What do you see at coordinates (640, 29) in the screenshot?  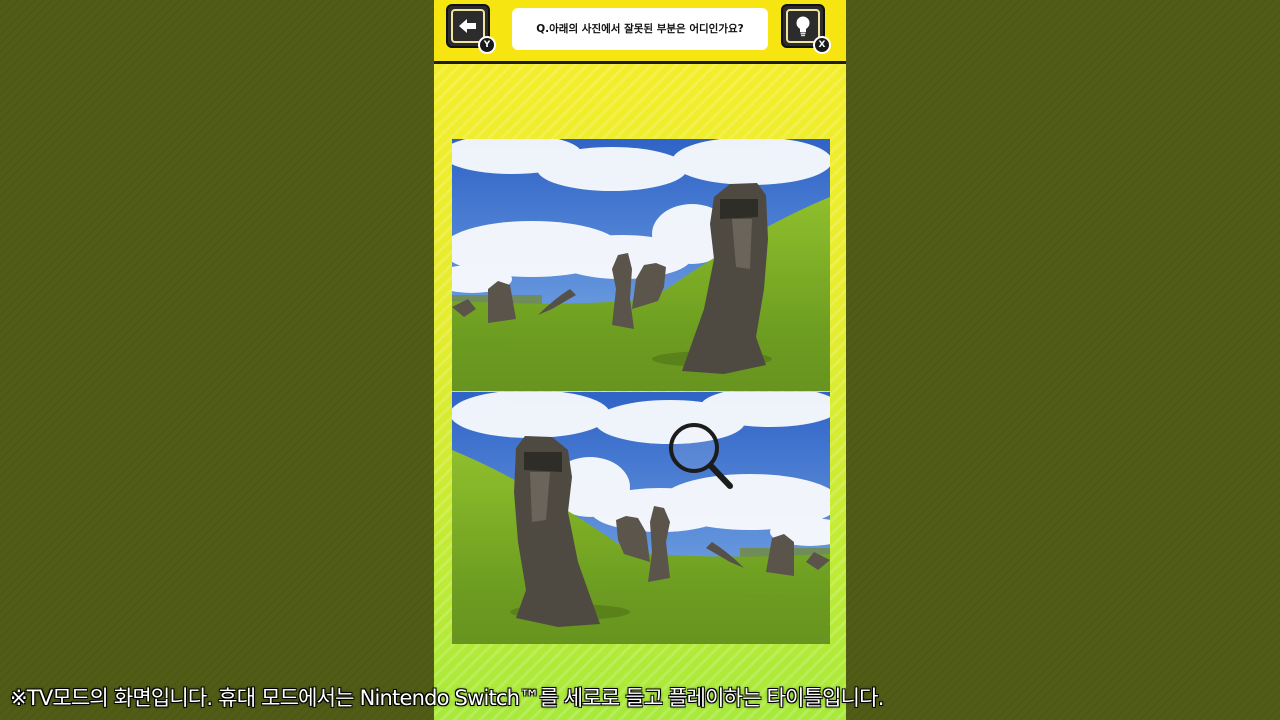 I see `question-text: Q.아래의 사진에서 잘못된 부분은 어디인가요?` at bounding box center [640, 29].